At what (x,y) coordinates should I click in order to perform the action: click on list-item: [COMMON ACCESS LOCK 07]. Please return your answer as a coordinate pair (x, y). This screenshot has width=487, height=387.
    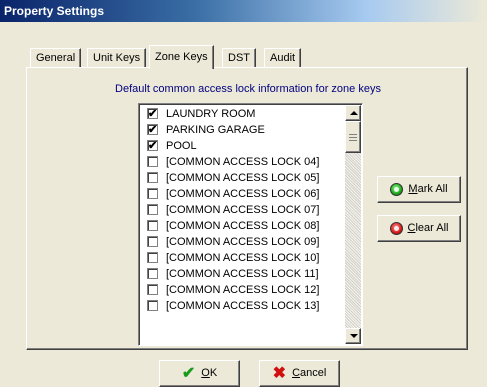
    Looking at the image, I should click on (244, 210).